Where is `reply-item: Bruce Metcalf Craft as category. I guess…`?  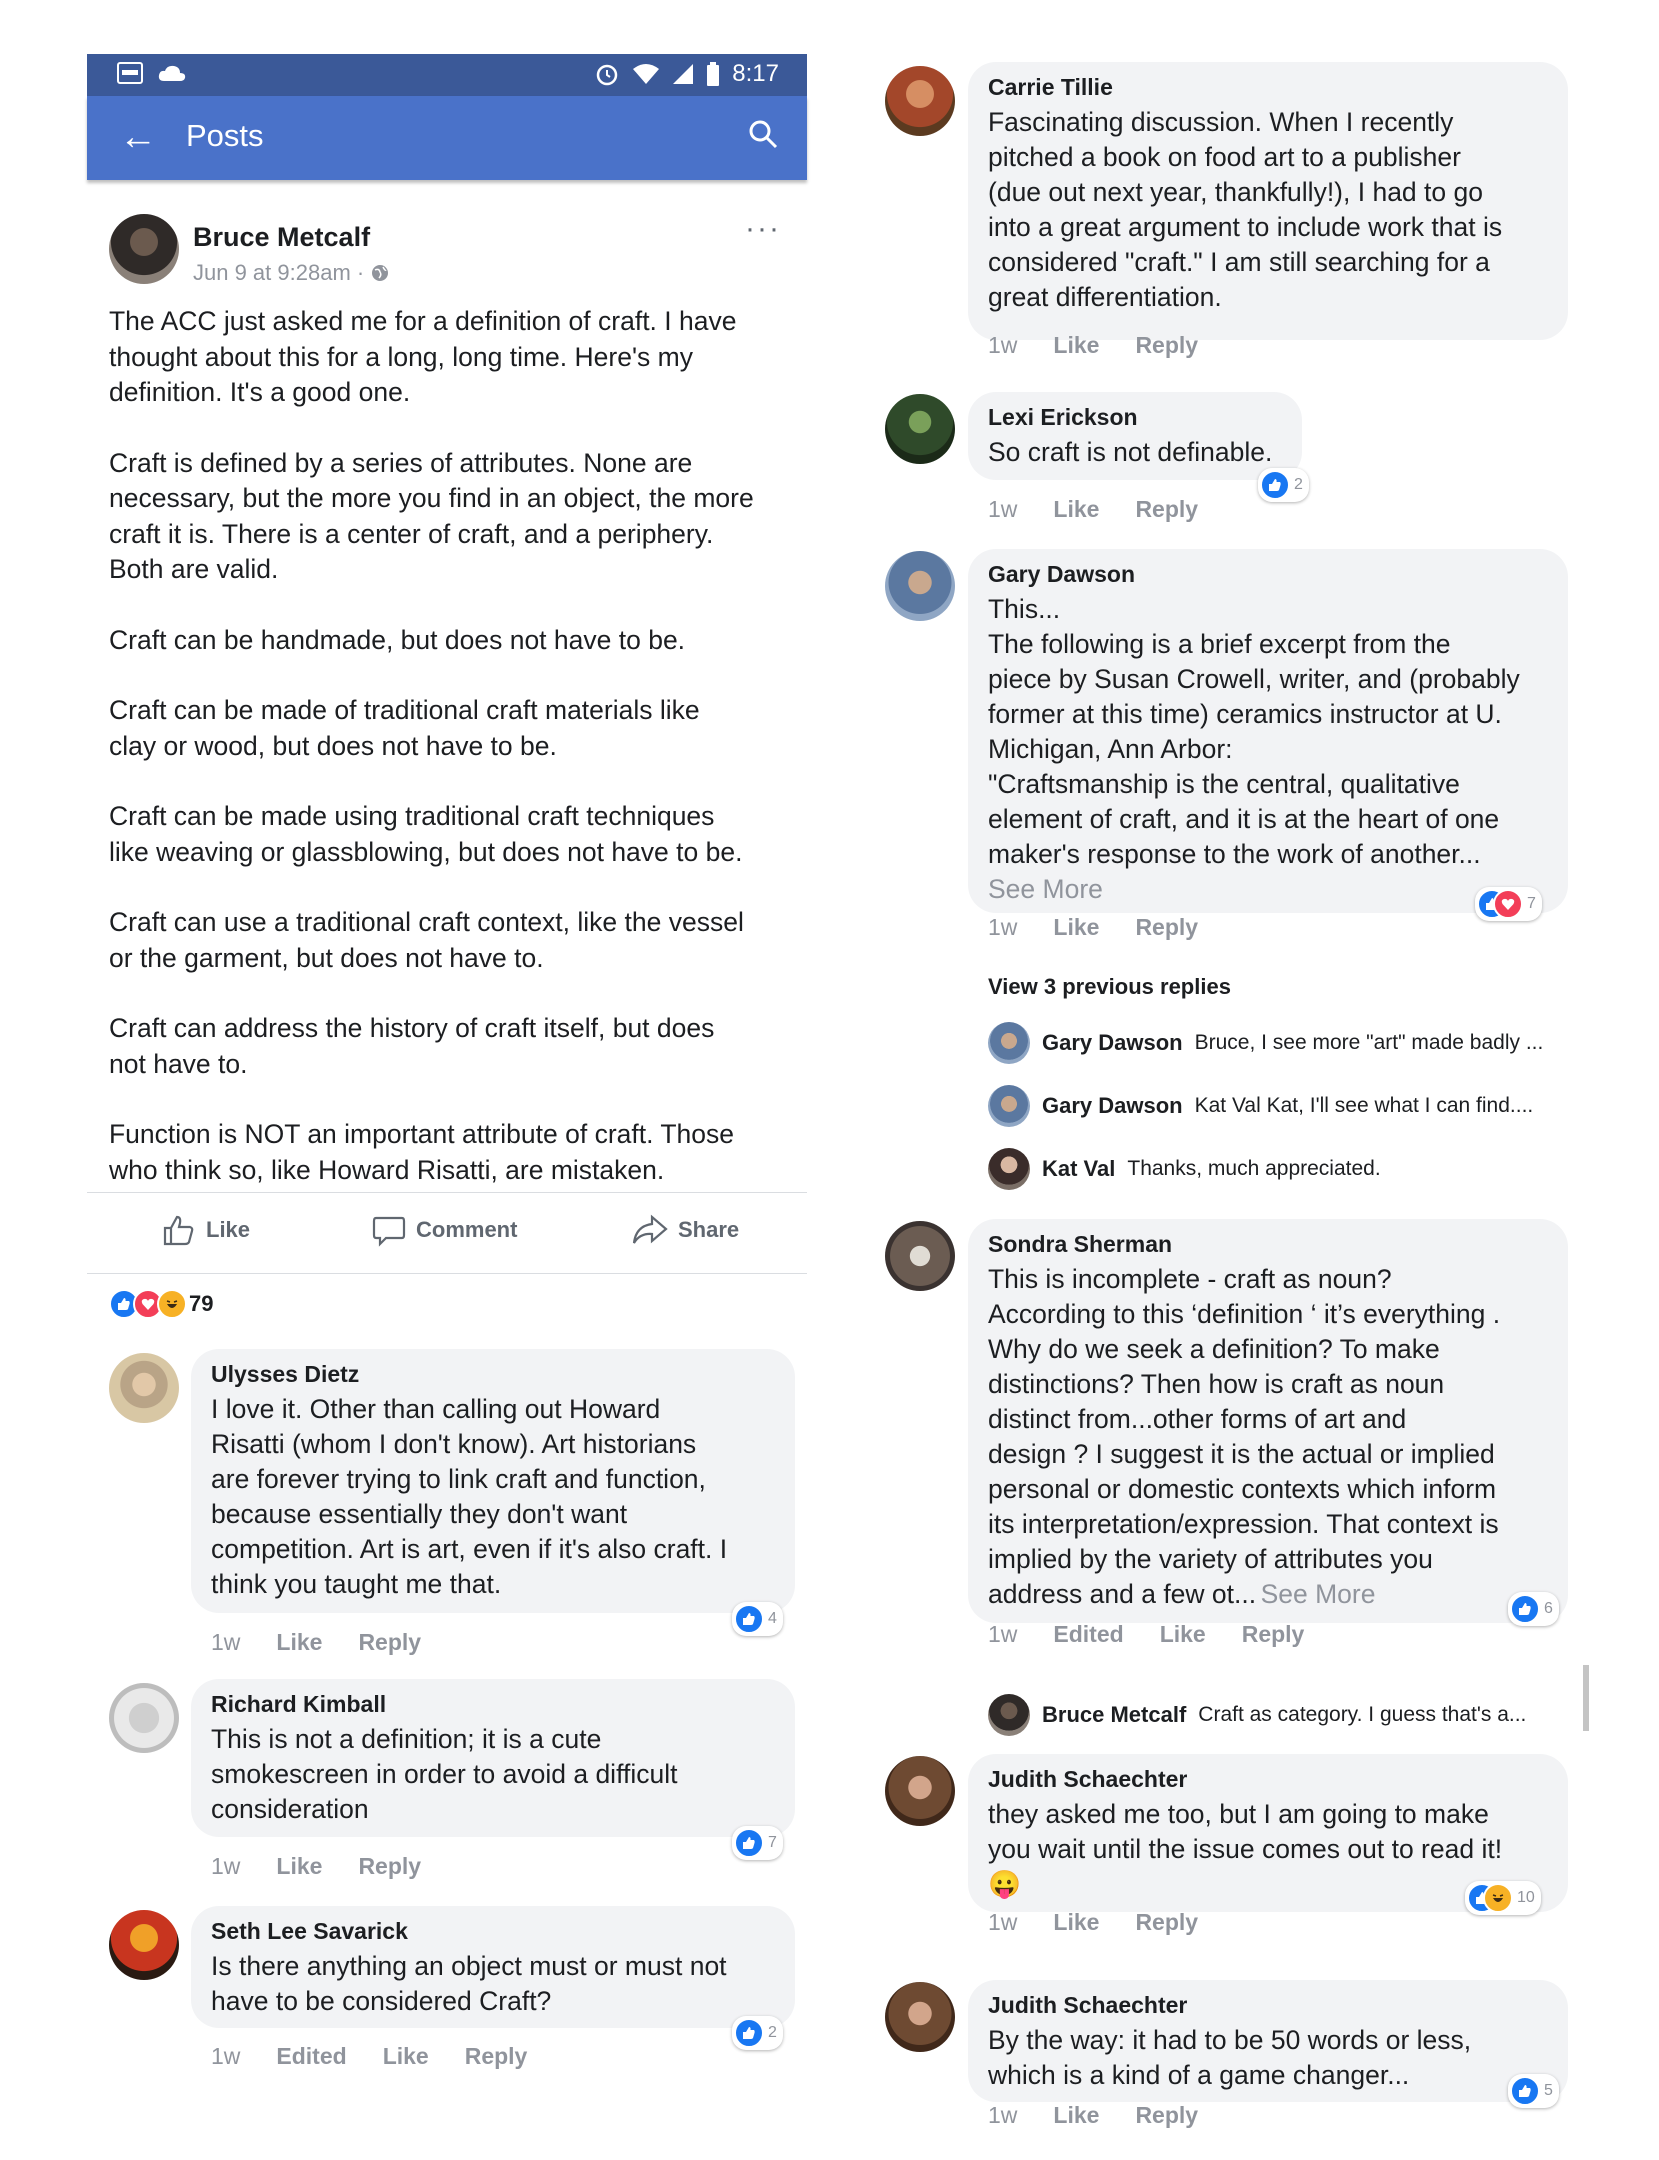 reply-item: Bruce Metcalf Craft as category. I guess… is located at coordinates (1257, 1715).